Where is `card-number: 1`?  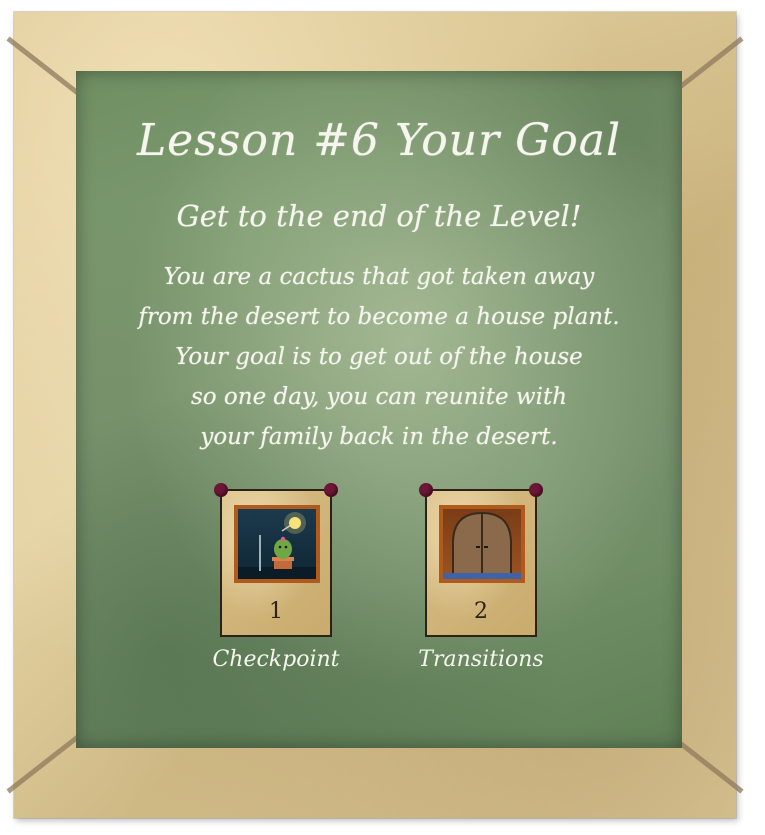 card-number: 1 is located at coordinates (276, 611).